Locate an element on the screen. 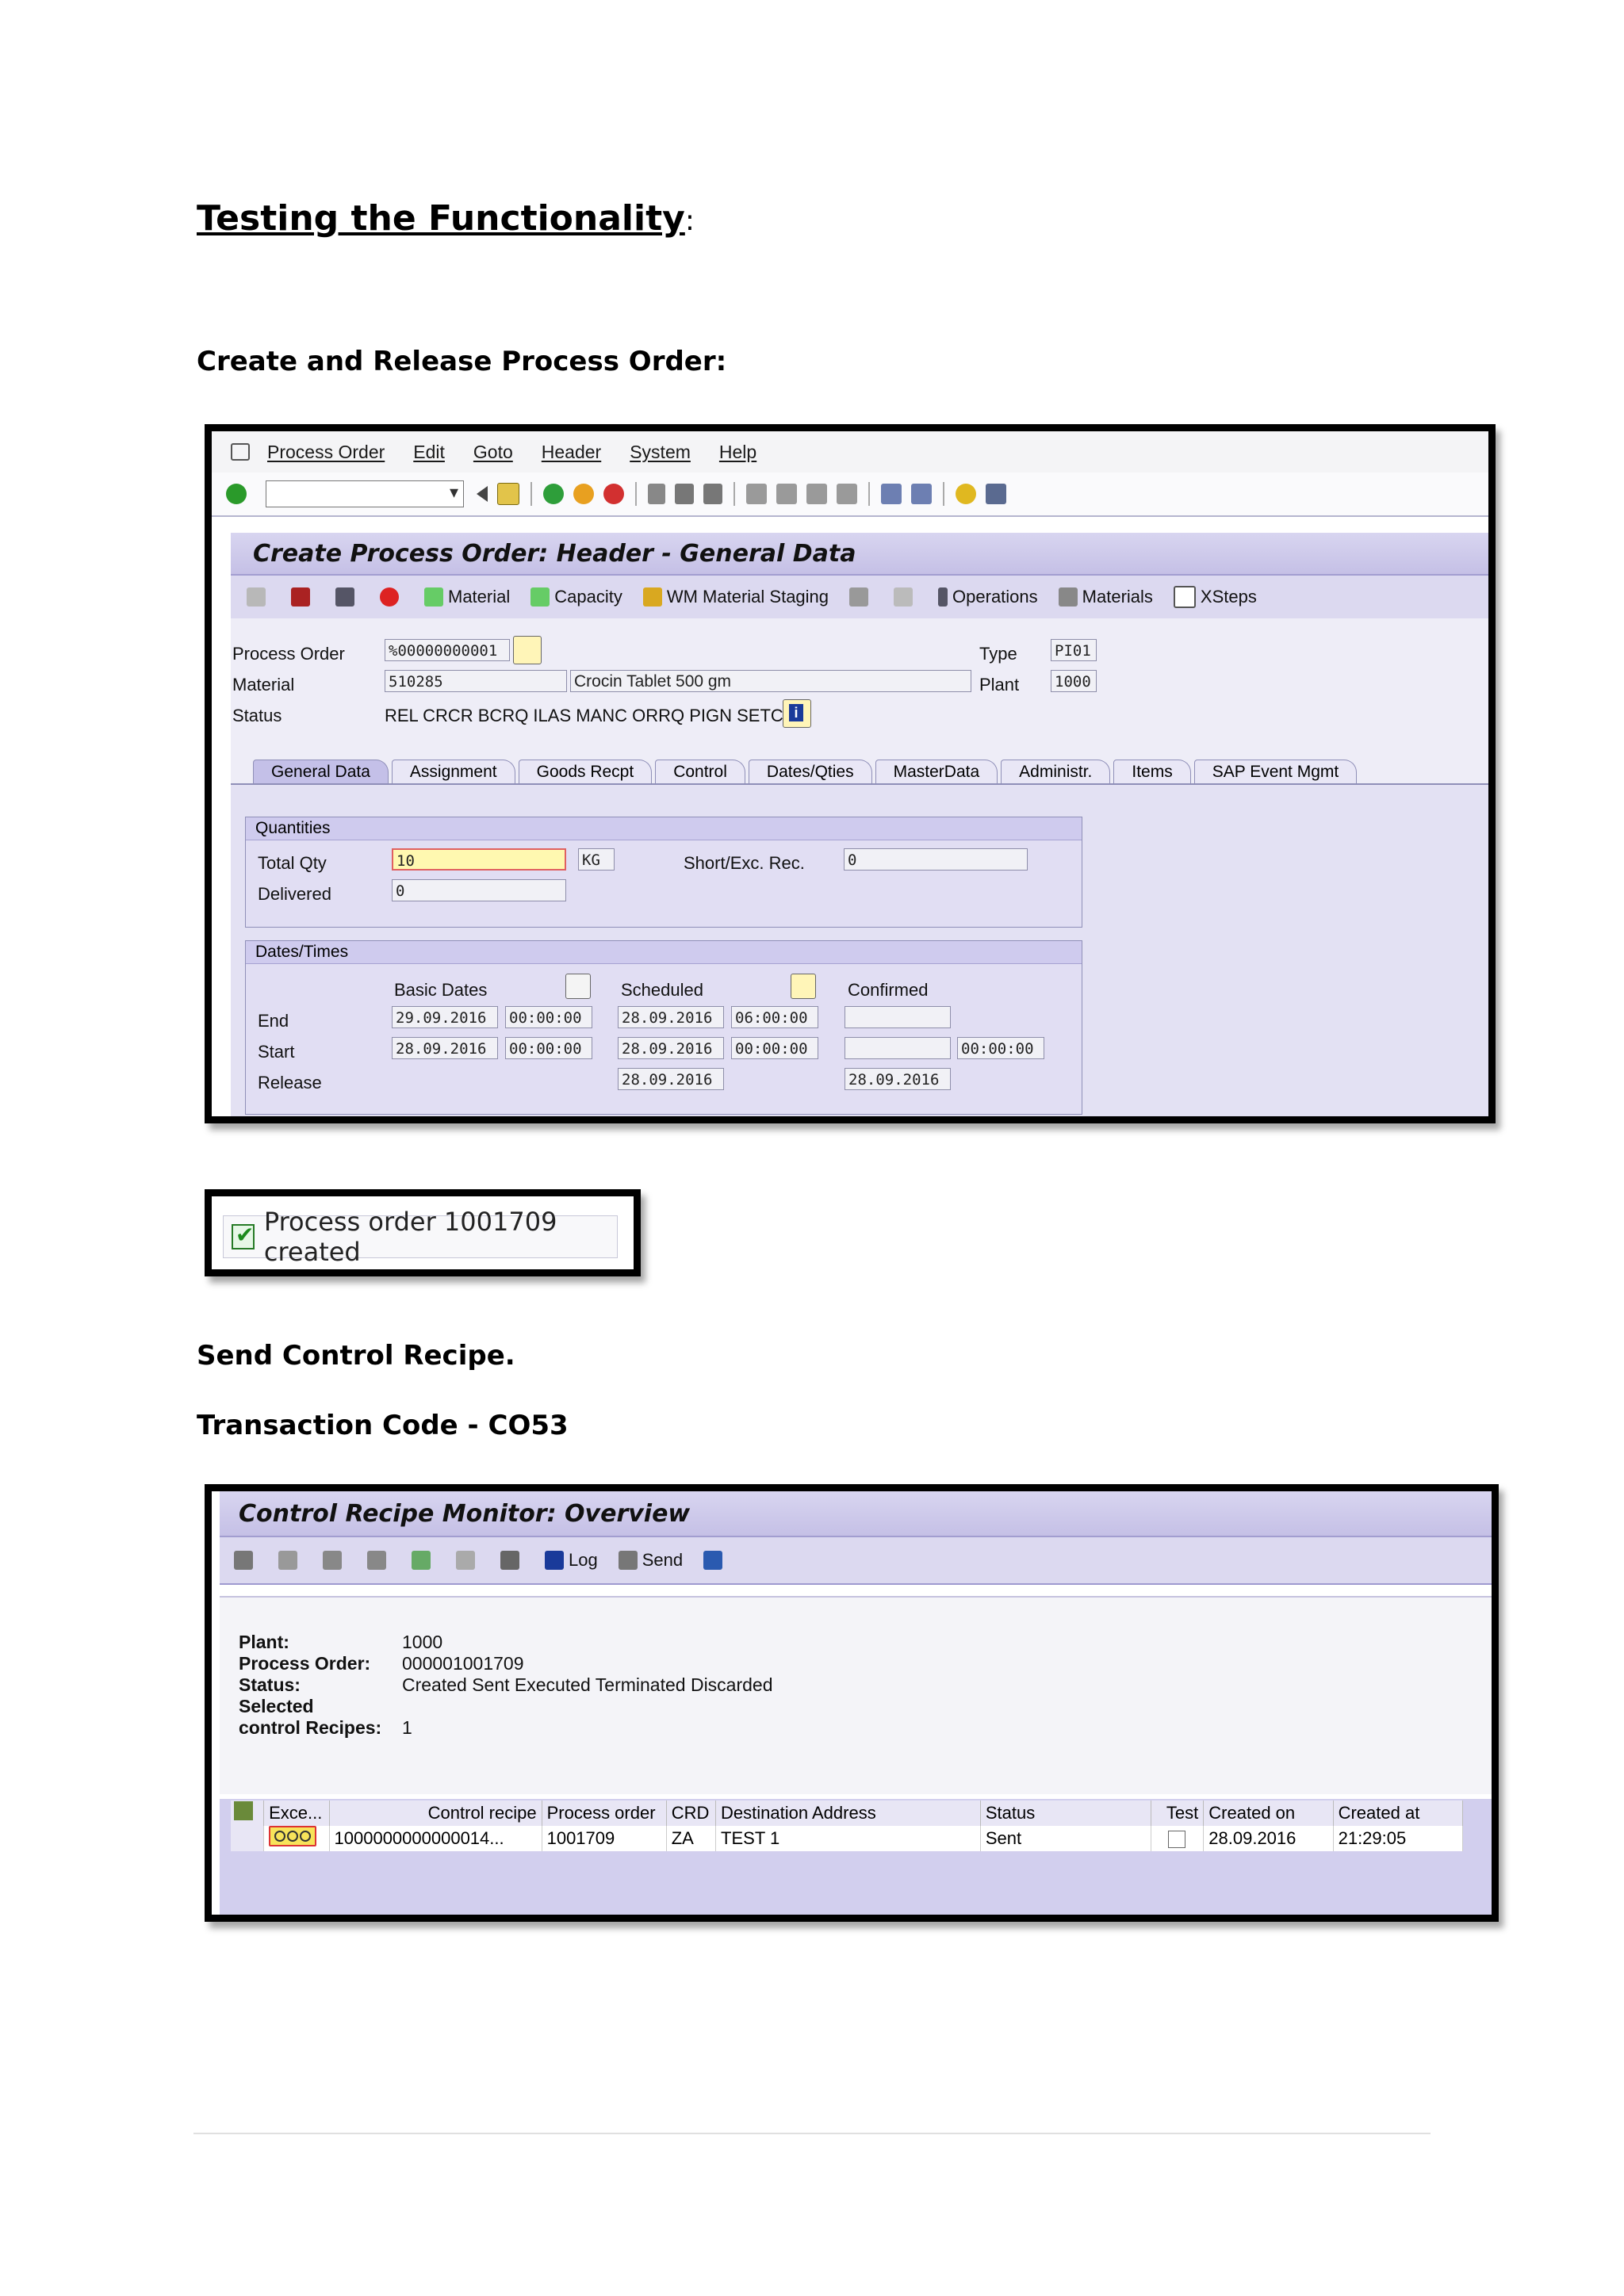  sort-ascending-button is located at coordinates (335, 1561).